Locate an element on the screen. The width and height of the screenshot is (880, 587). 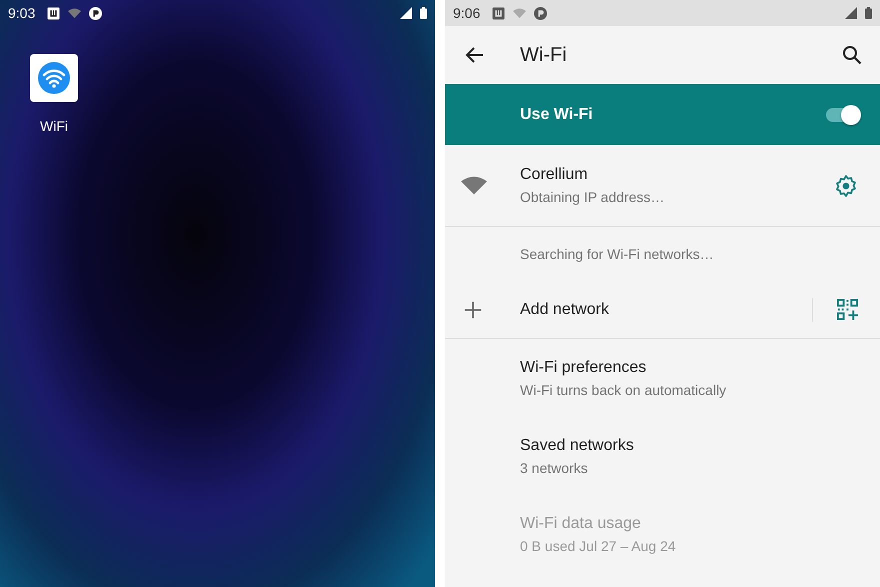
preference-title: Saved networks is located at coordinates (577, 445).